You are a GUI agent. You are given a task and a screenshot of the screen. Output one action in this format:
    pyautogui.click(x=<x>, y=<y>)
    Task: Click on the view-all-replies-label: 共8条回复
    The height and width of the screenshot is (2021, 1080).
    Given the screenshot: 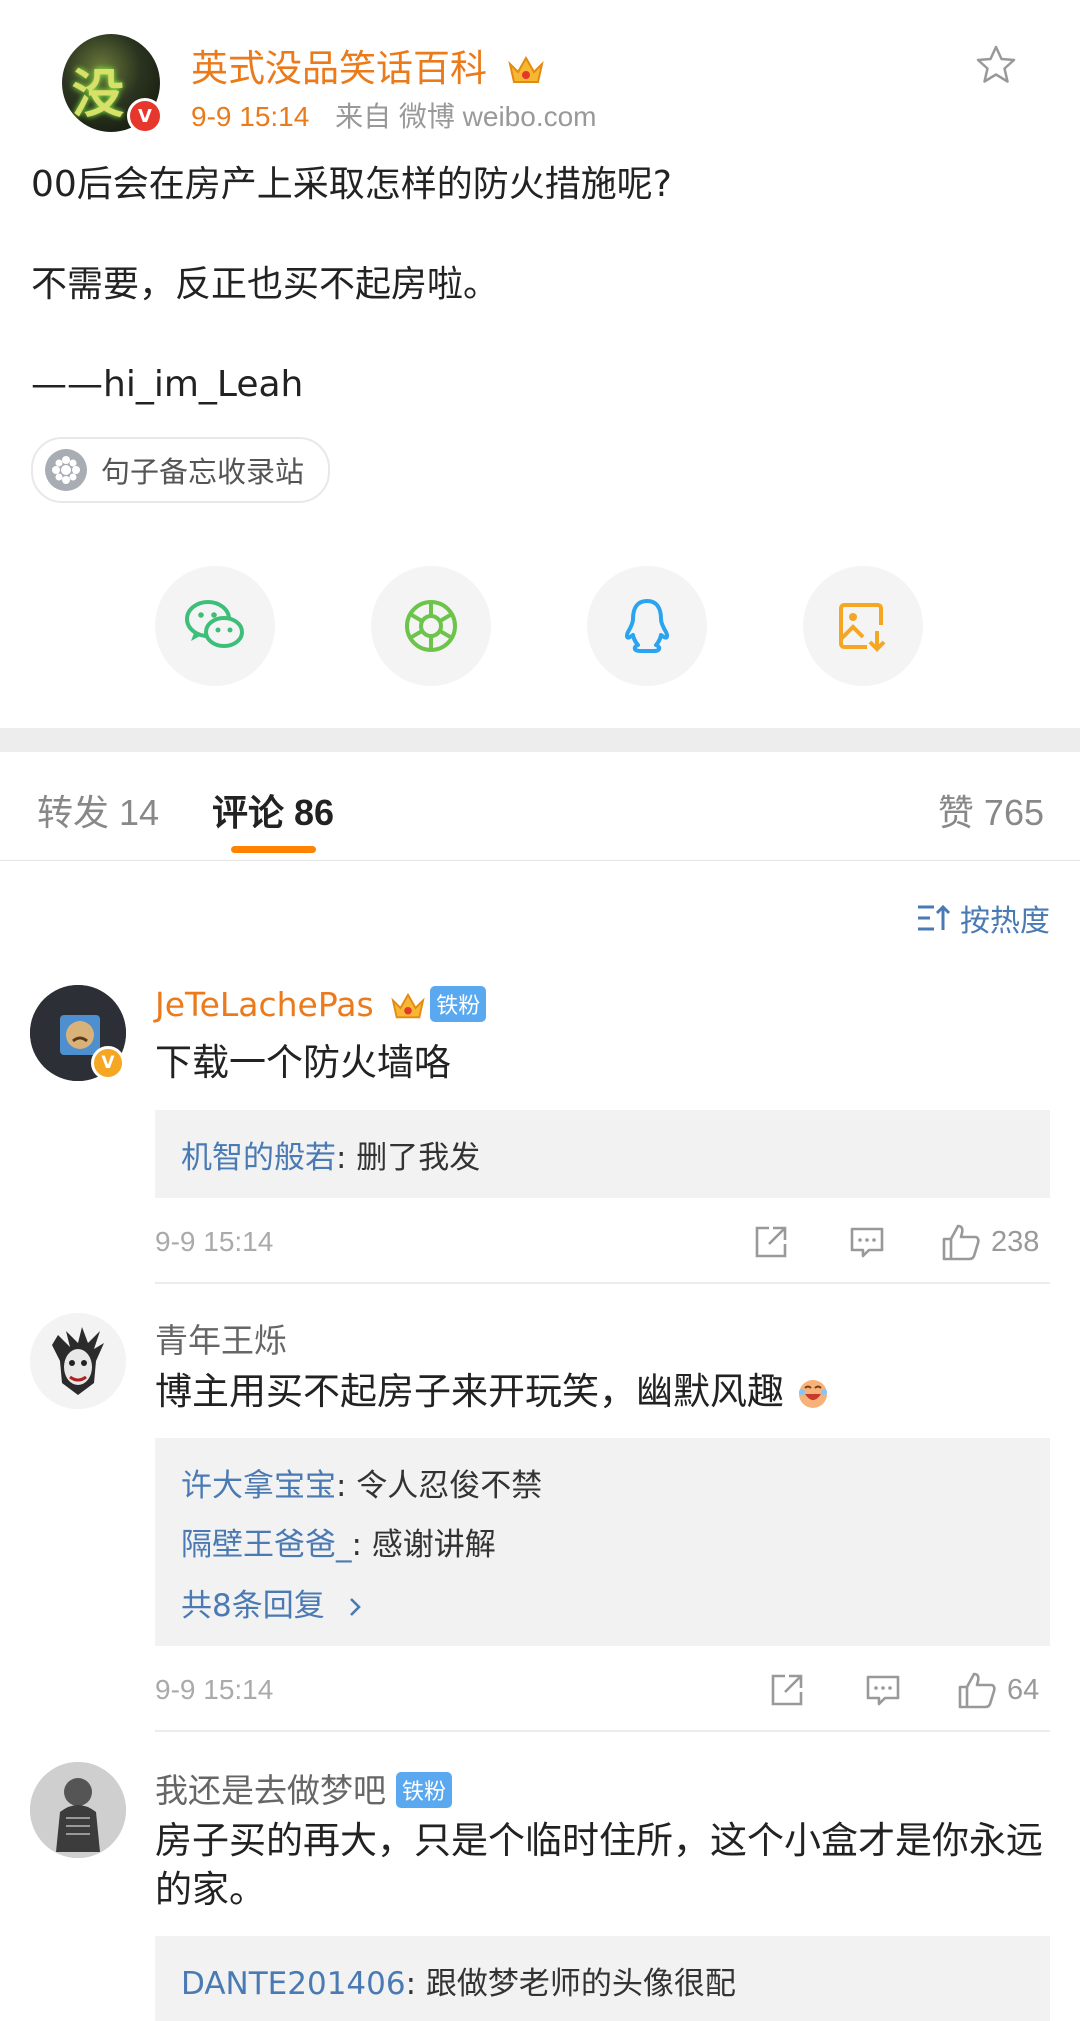 What is the action you would take?
    pyautogui.click(x=253, y=1606)
    